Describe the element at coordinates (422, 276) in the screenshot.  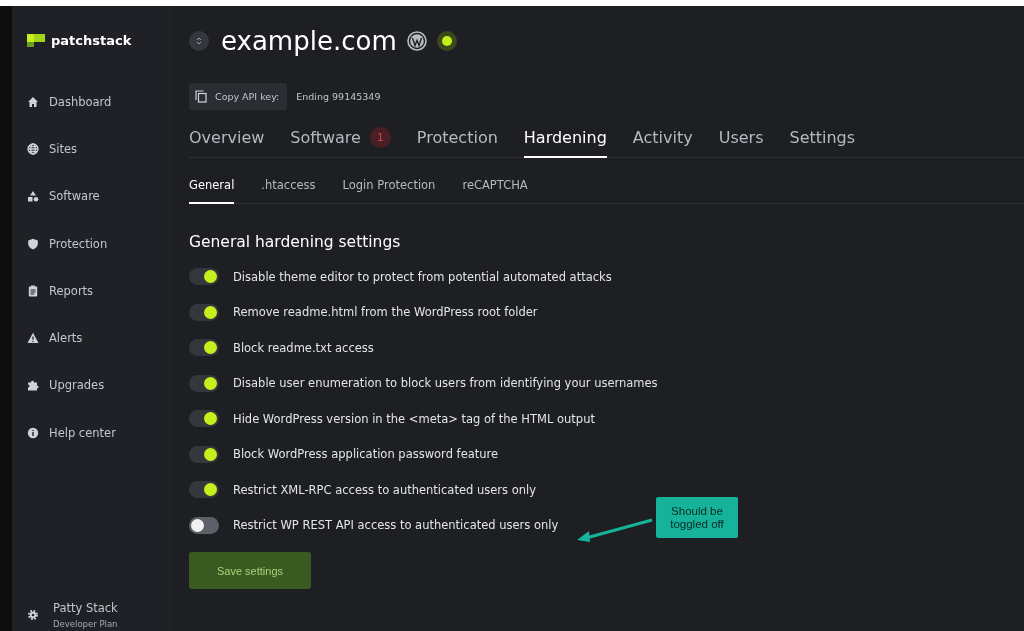
I see `setting-label: Disable theme editor to protect from potential automated attacks` at that location.